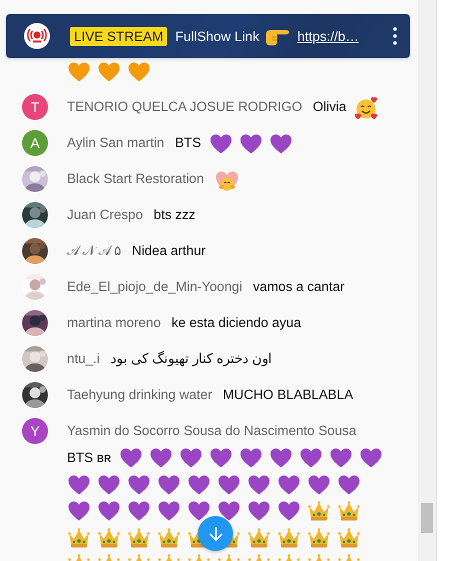  What do you see at coordinates (366, 108) in the screenshot?
I see `smiling-face-with-hearts-icon` at bounding box center [366, 108].